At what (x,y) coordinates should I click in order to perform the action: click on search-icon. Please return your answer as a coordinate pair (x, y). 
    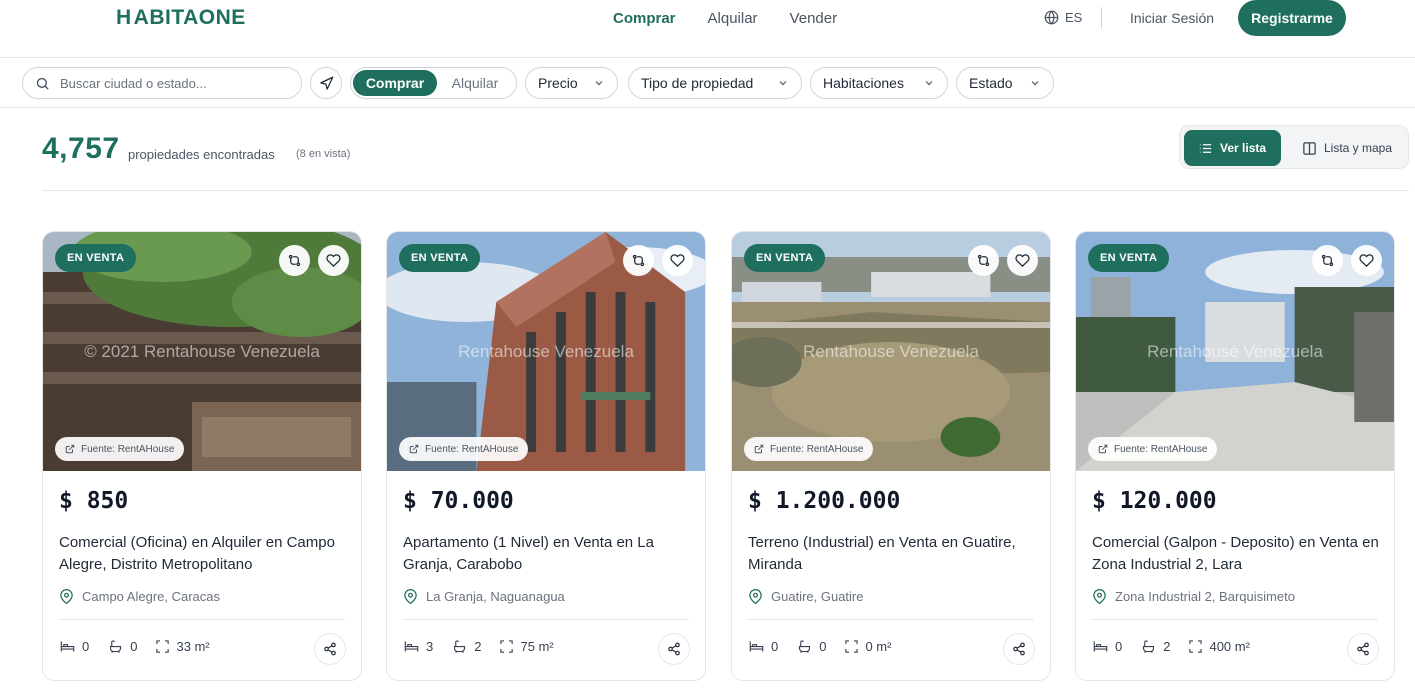
    Looking at the image, I should click on (42, 83).